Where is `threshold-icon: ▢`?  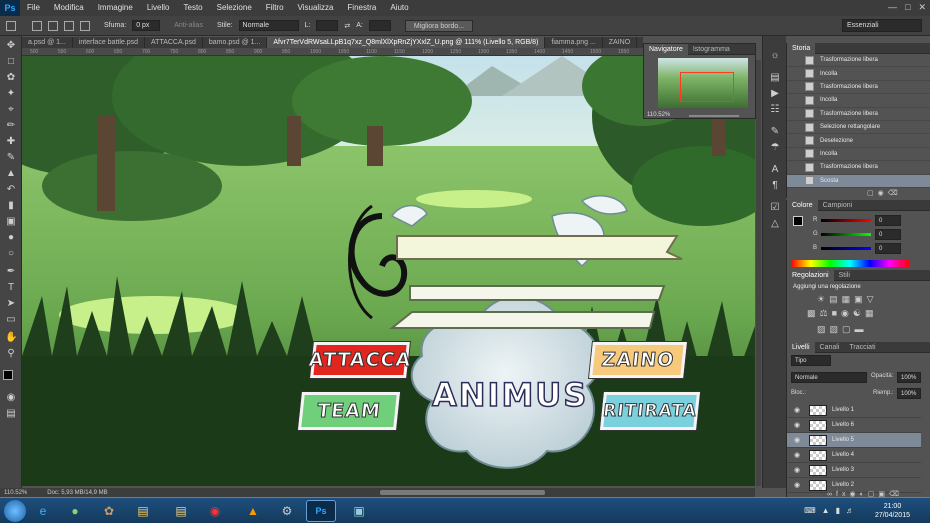 threshold-icon: ▢ is located at coordinates (848, 329).